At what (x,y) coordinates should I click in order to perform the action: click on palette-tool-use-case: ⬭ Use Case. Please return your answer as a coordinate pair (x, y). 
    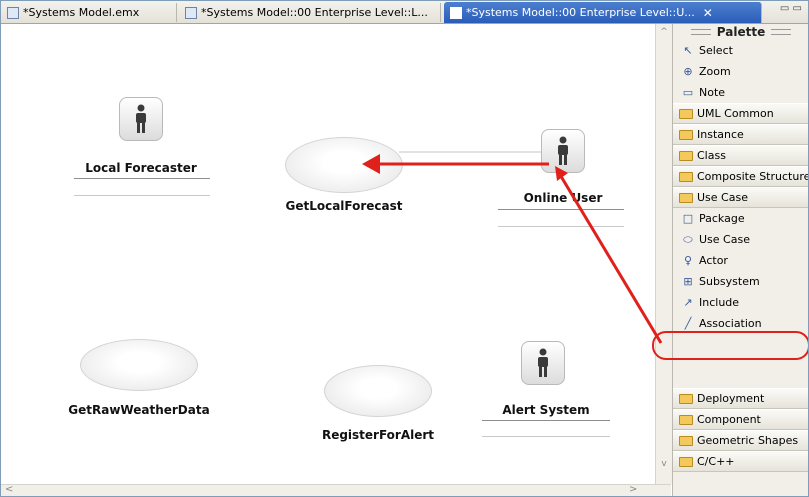
    Looking at the image, I should click on (740, 239).